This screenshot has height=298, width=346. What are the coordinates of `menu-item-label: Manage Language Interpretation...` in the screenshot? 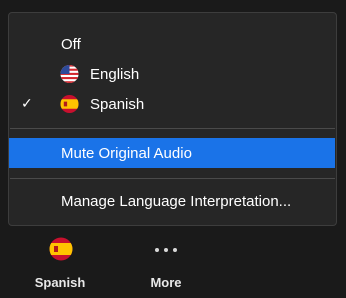 It's located at (176, 201).